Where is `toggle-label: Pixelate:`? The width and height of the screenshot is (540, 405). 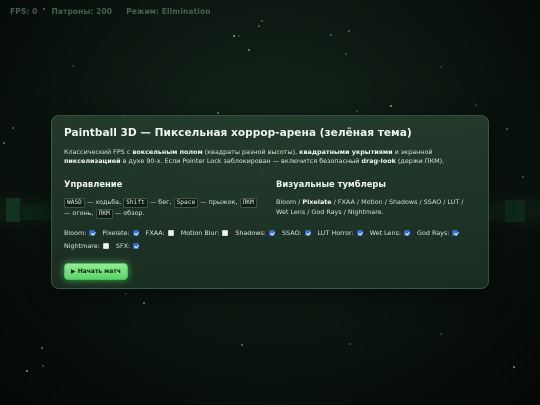 toggle-label: Pixelate: is located at coordinates (116, 232).